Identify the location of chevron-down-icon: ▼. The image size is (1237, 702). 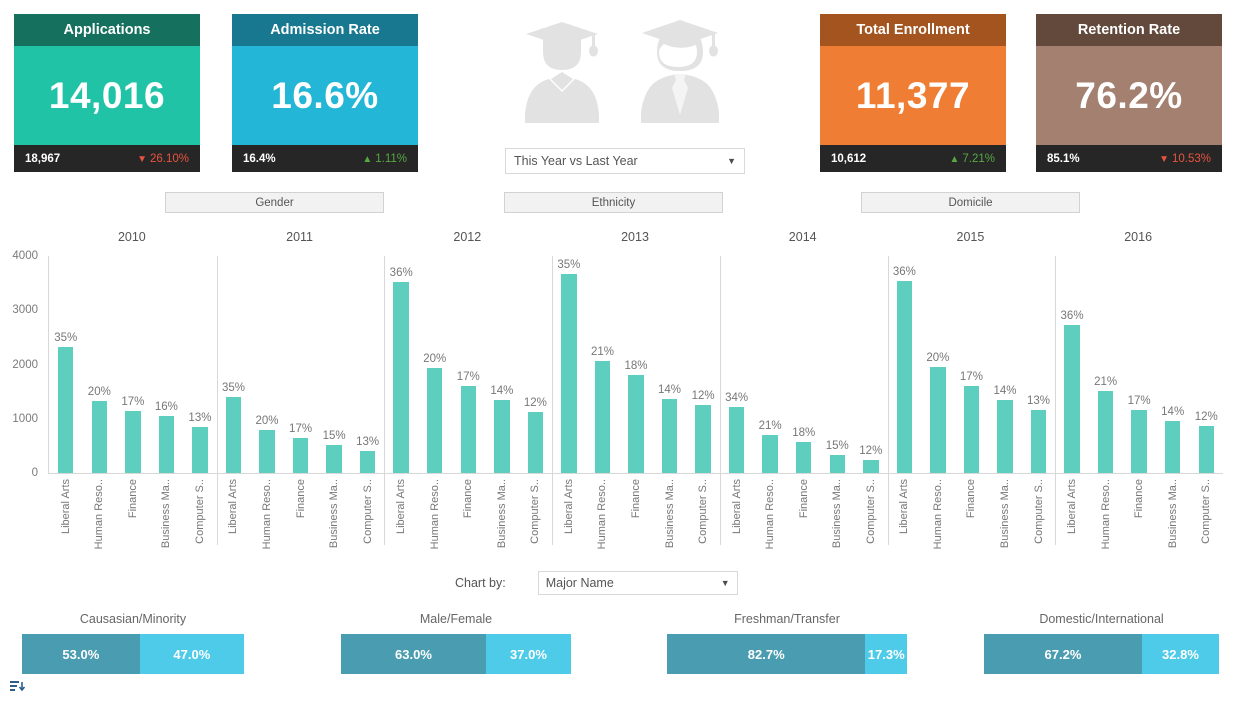
(731, 161).